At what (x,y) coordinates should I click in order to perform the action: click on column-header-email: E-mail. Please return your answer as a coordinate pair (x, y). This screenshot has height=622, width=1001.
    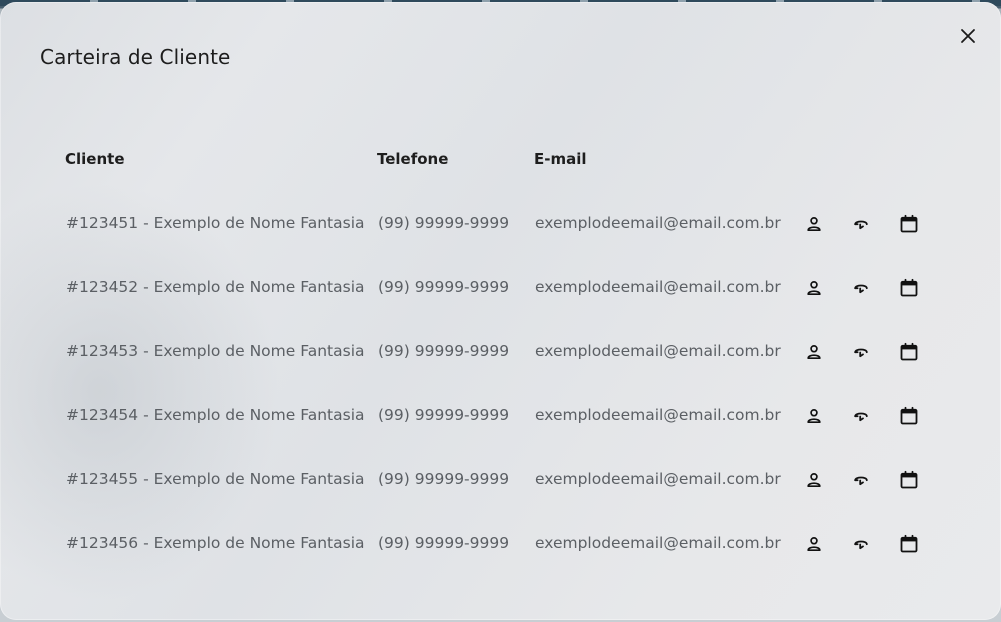
    Looking at the image, I should click on (560, 159).